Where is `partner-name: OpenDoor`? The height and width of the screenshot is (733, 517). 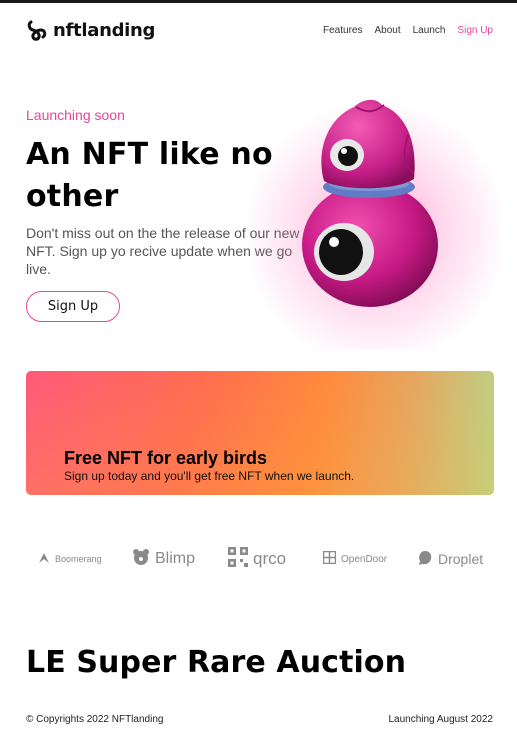 partner-name: OpenDoor is located at coordinates (364, 559).